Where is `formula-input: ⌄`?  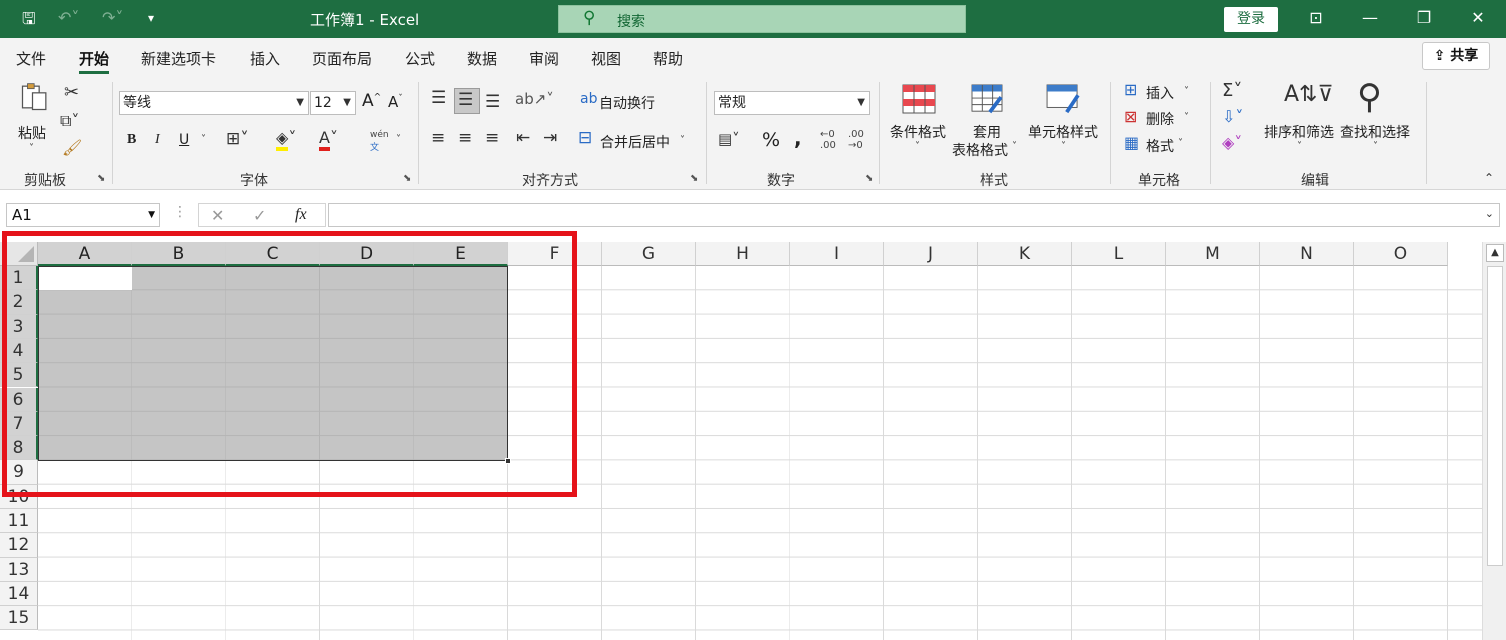
formula-input: ⌄ is located at coordinates (914, 215).